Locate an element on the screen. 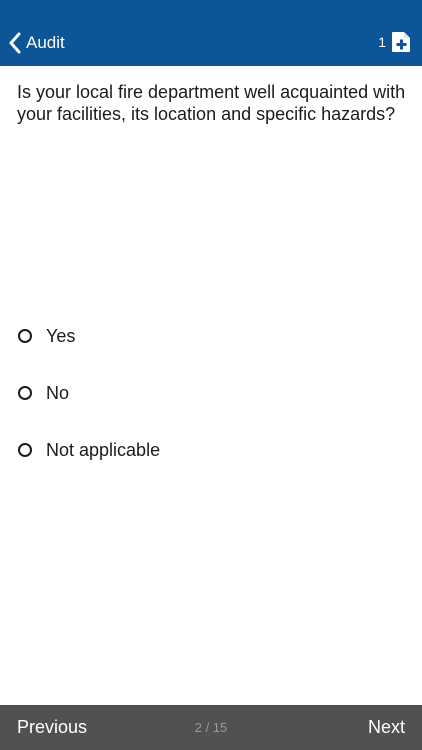 The height and width of the screenshot is (750, 422). option-yes: Yes is located at coordinates (208, 336).